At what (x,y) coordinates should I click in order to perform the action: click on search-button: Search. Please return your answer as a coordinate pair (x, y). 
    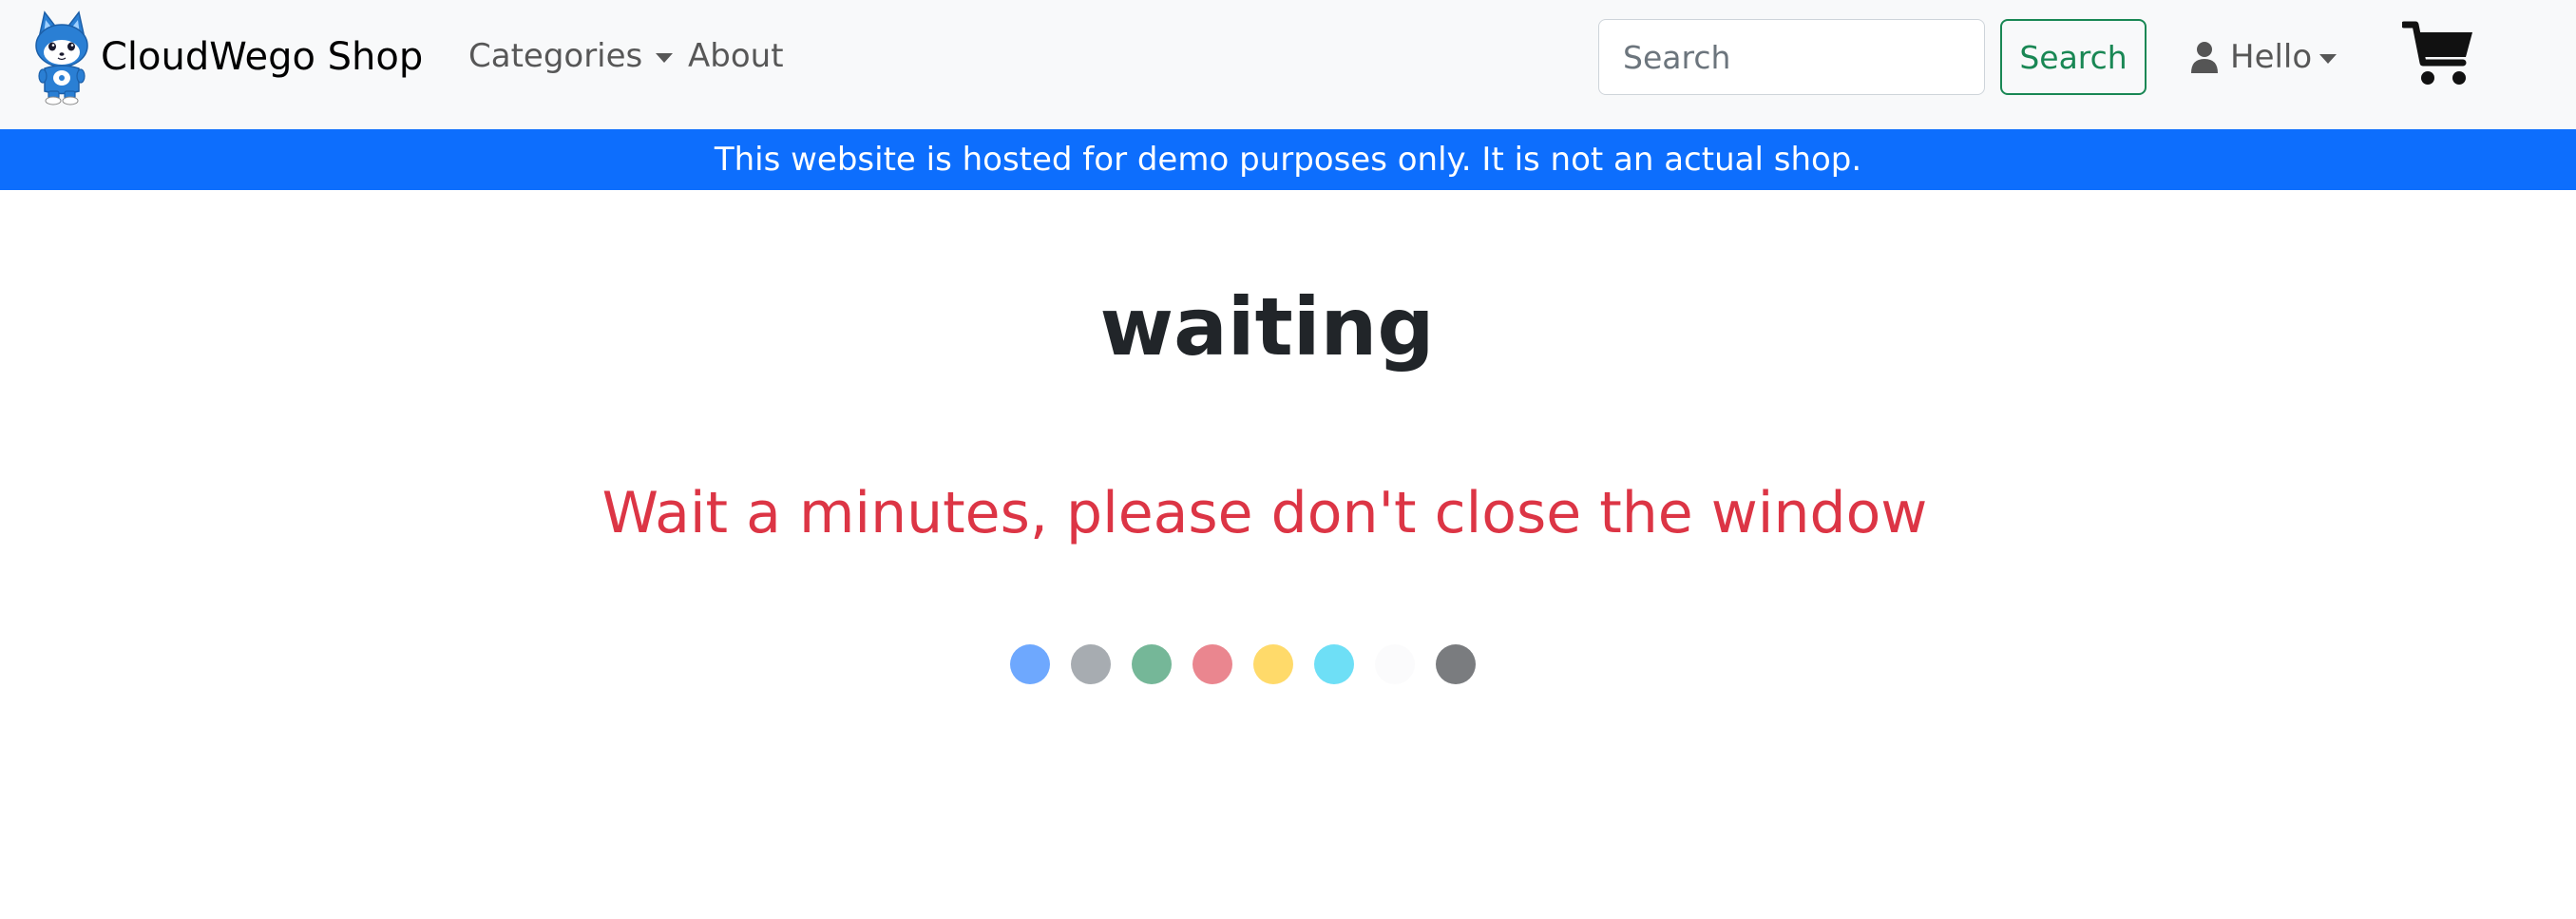
    Looking at the image, I should click on (2073, 57).